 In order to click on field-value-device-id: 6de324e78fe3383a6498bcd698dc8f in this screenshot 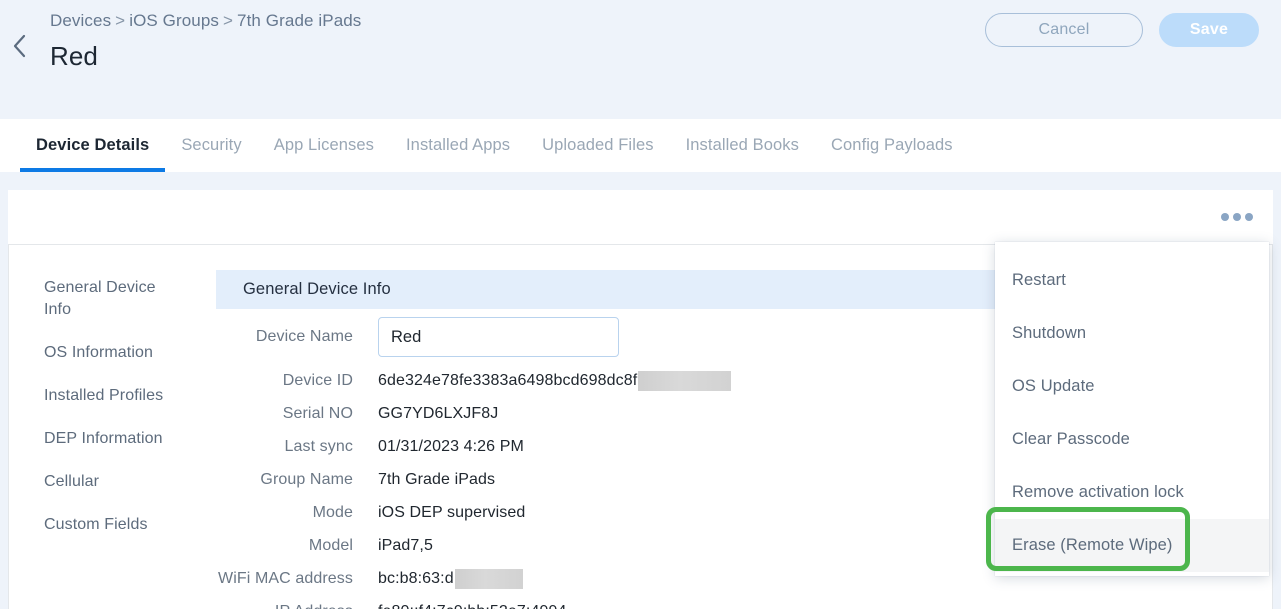, I will do `click(555, 380)`.